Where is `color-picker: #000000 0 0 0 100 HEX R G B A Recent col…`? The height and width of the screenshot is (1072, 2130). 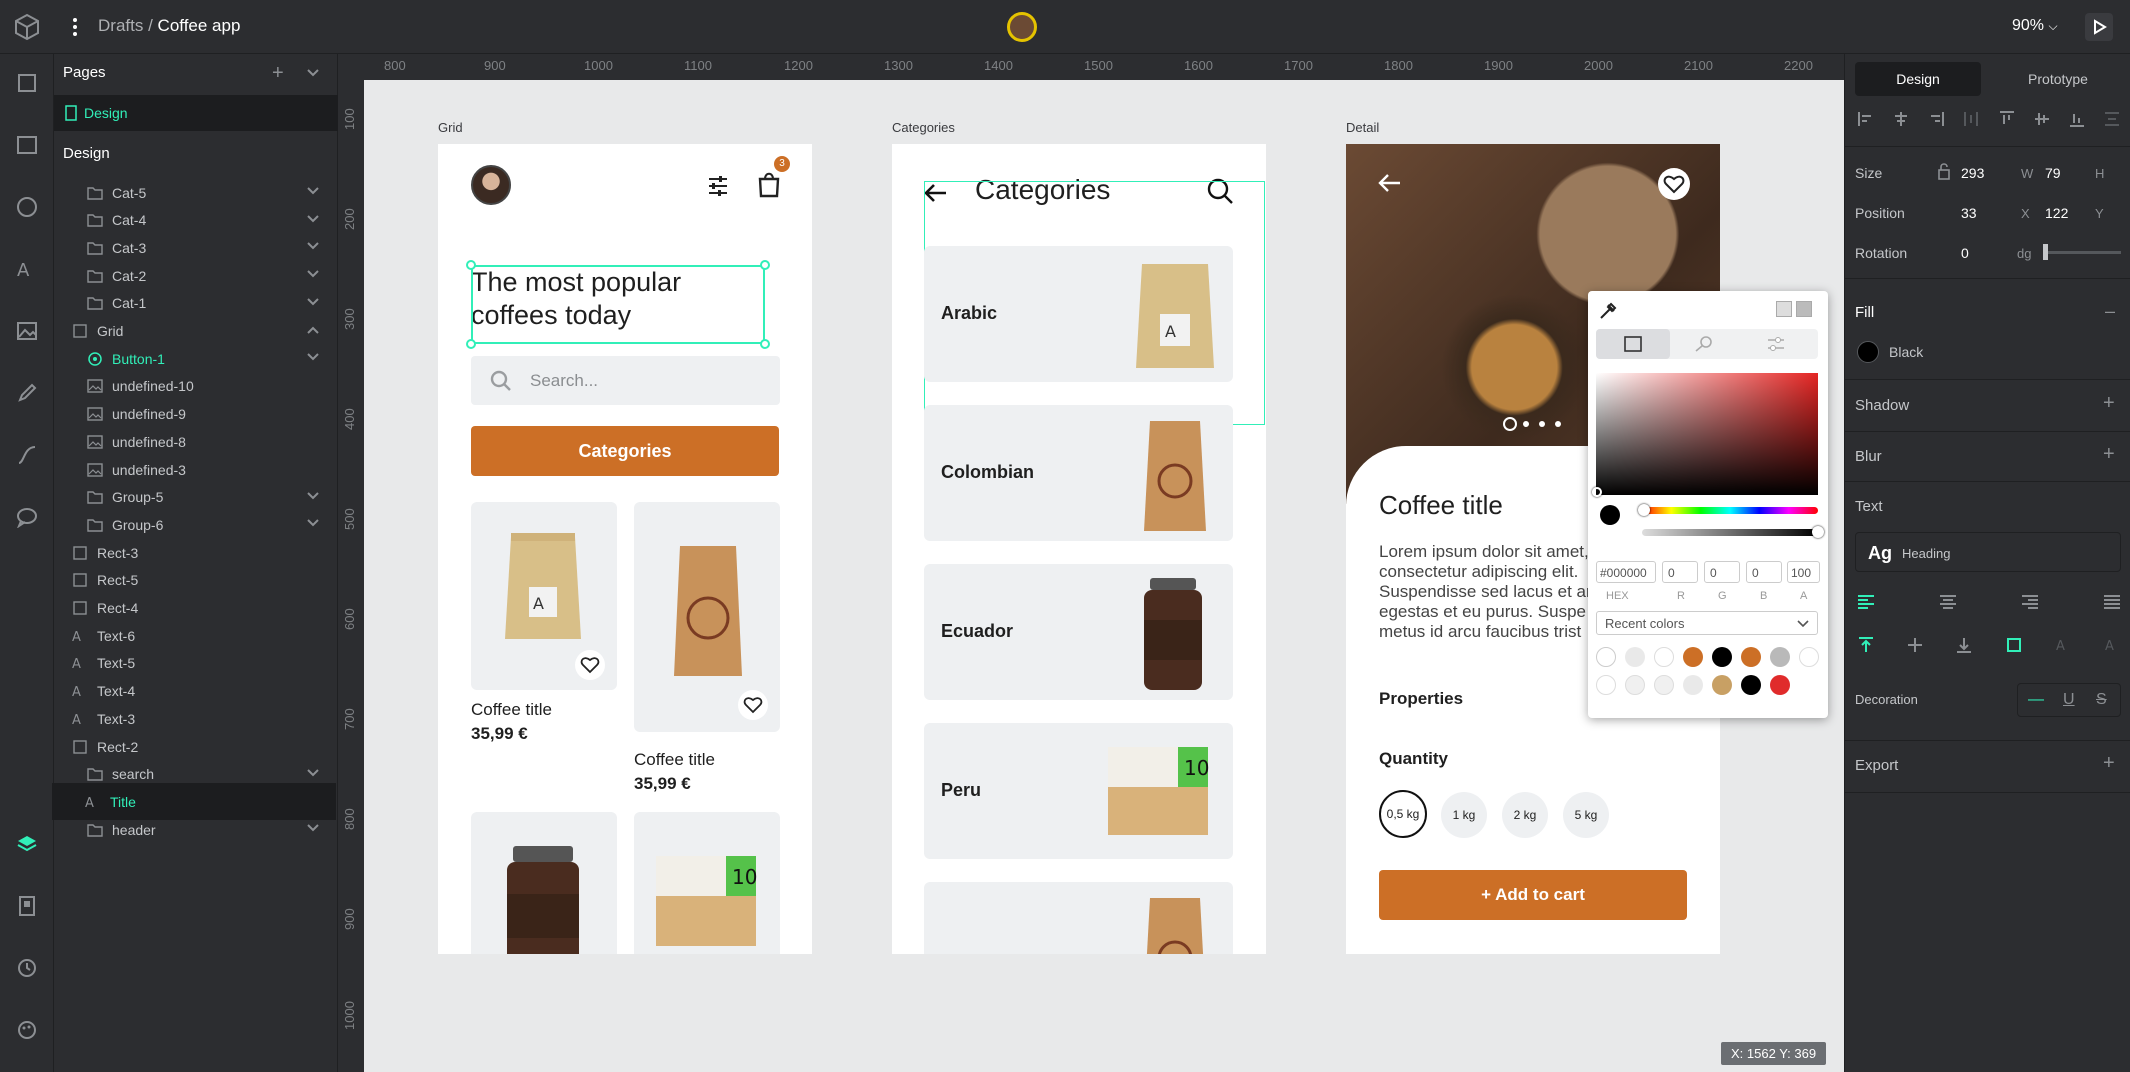 color-picker: #000000 0 0 0 100 HEX R G B A Recent col… is located at coordinates (1708, 504).